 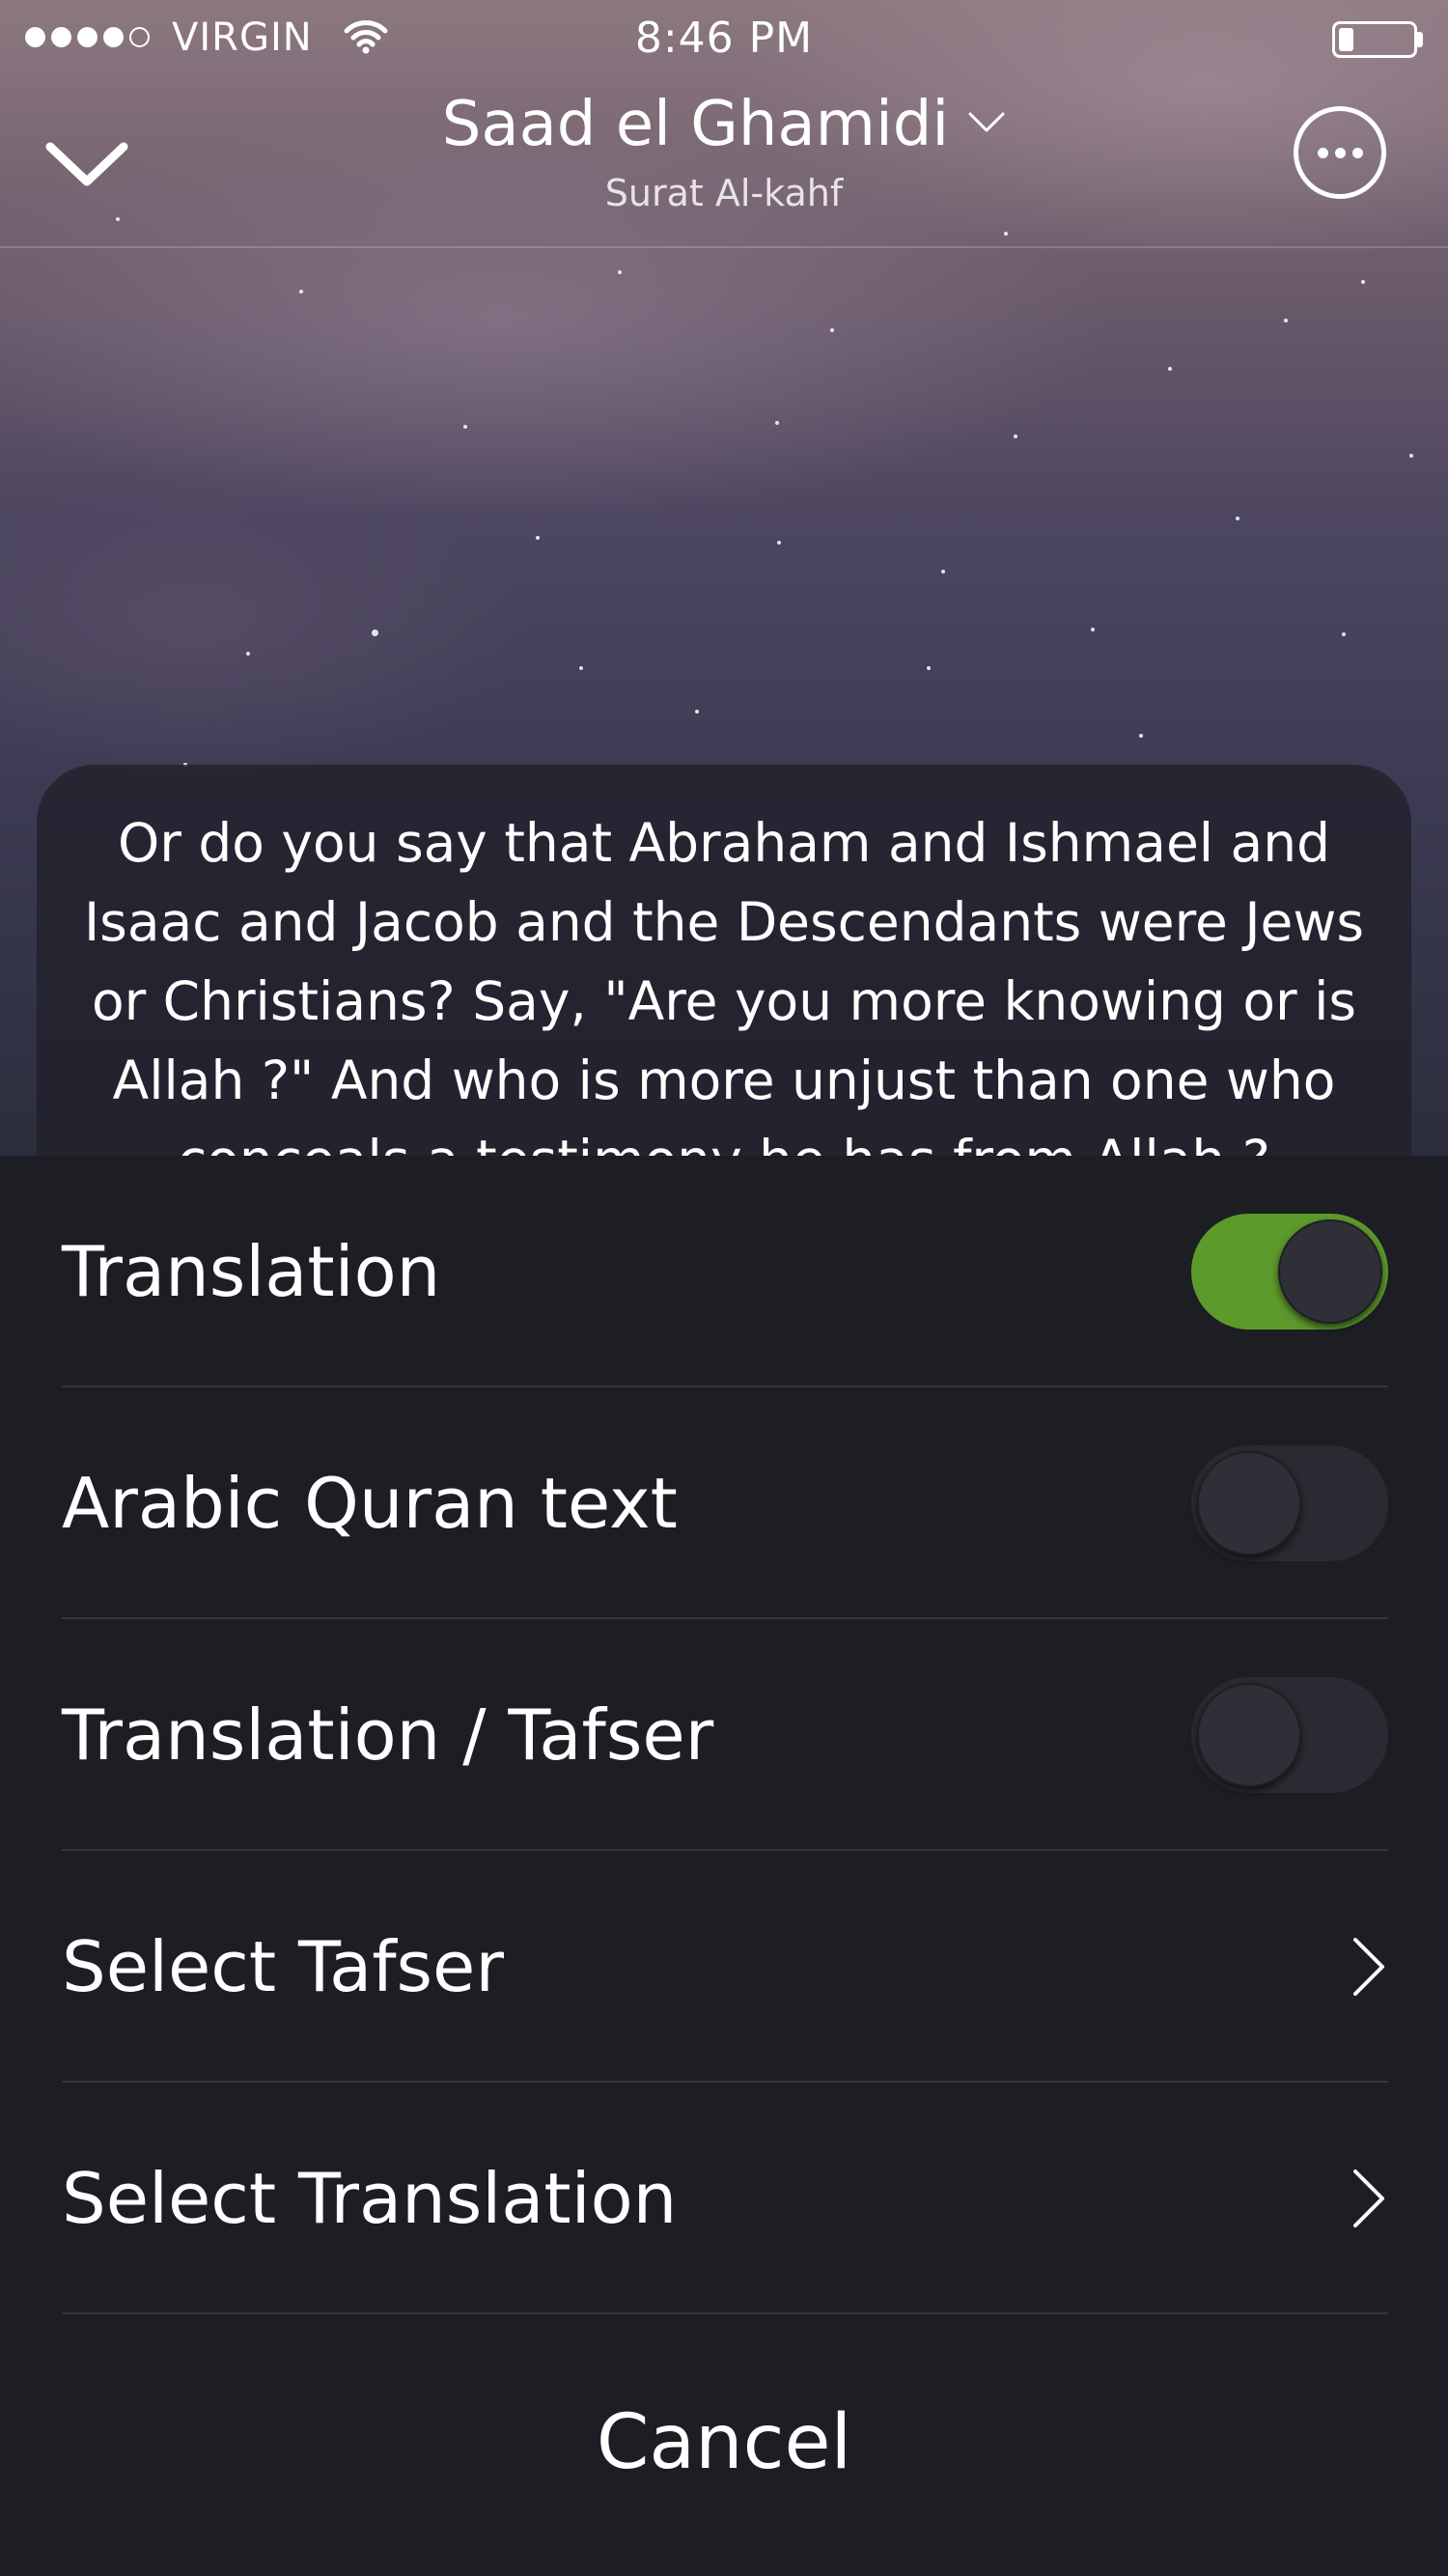 I want to click on status-time: 8:46 PM, so click(x=724, y=39).